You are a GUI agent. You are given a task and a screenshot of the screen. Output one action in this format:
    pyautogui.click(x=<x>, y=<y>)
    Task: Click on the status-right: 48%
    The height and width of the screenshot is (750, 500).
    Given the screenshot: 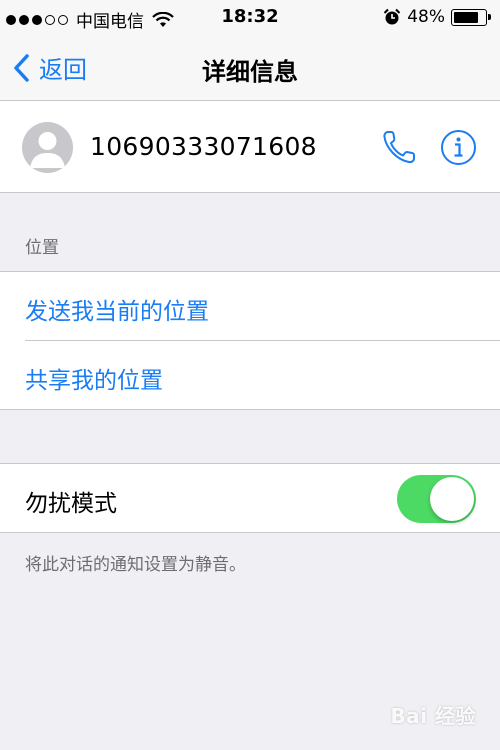 What is the action you would take?
    pyautogui.click(x=437, y=17)
    